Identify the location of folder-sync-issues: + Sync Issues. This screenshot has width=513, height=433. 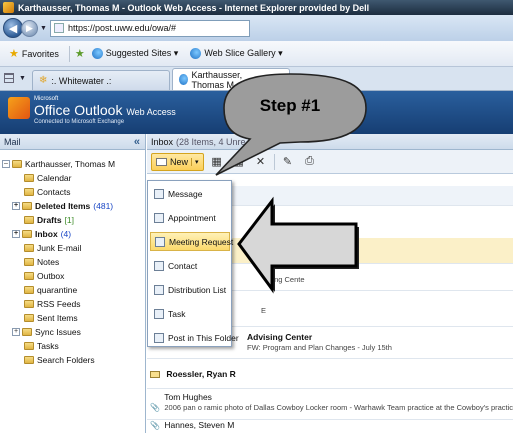
(46, 332).